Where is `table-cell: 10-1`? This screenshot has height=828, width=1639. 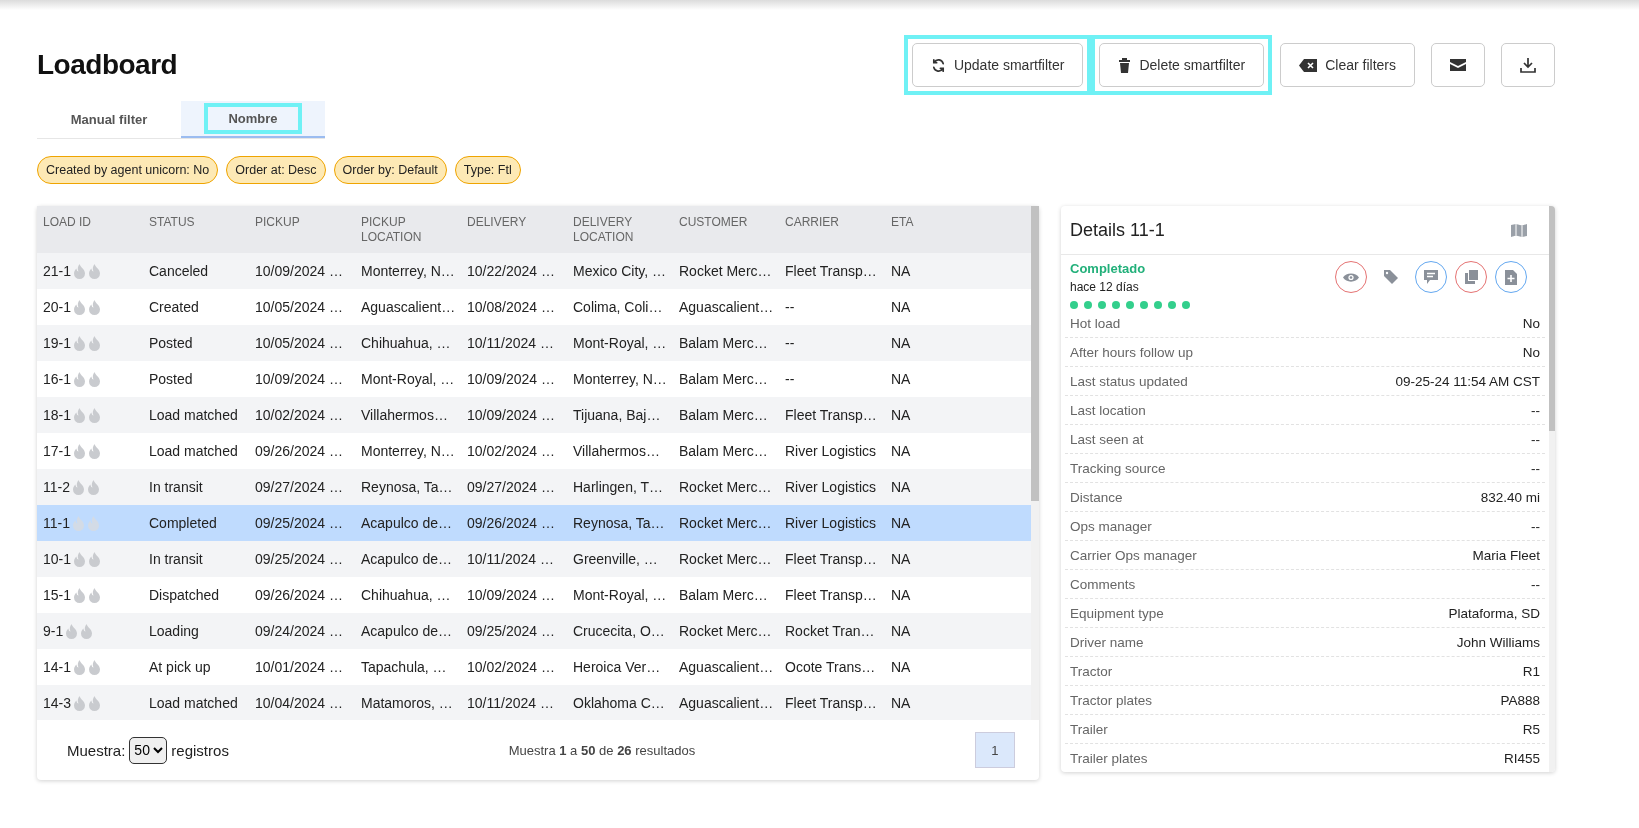 table-cell: 10-1 is located at coordinates (57, 559).